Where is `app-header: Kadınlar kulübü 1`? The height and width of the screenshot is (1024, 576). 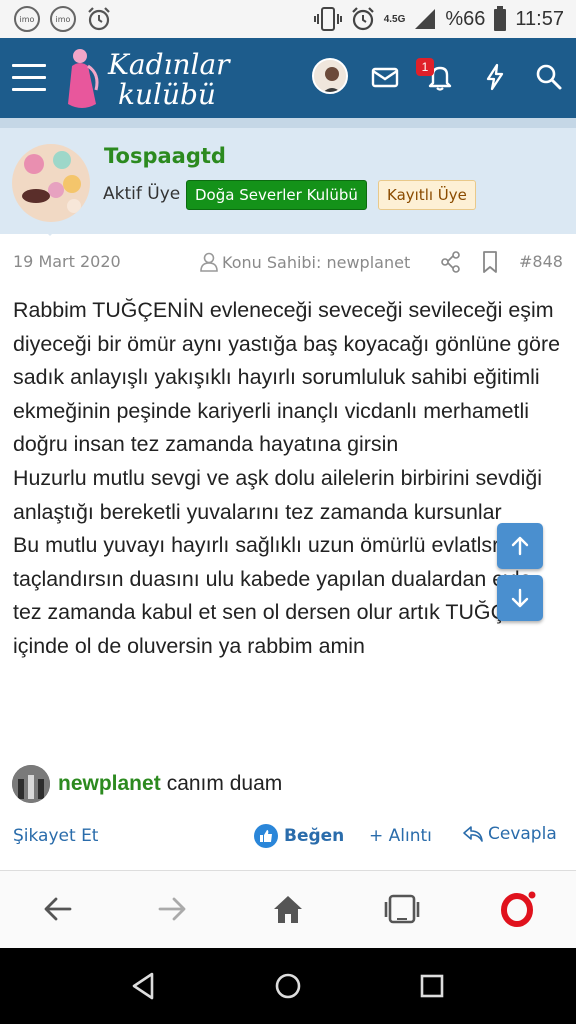 app-header: Kadınlar kulübü 1 is located at coordinates (288, 78).